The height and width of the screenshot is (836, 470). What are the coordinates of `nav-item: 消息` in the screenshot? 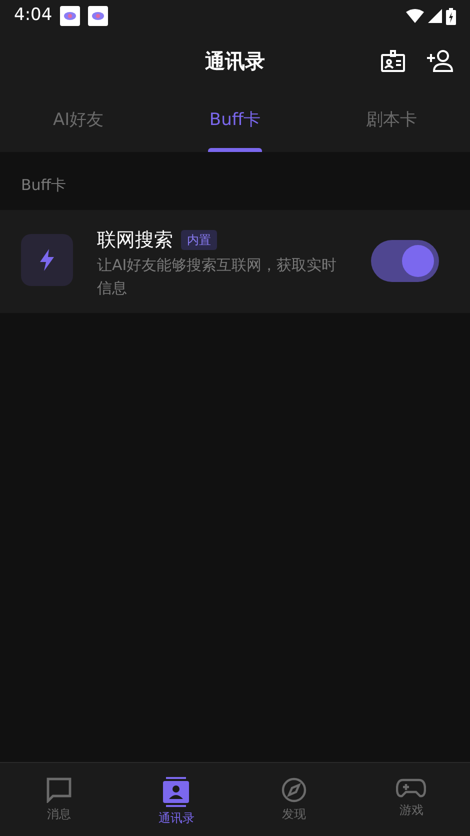 It's located at (59, 799).